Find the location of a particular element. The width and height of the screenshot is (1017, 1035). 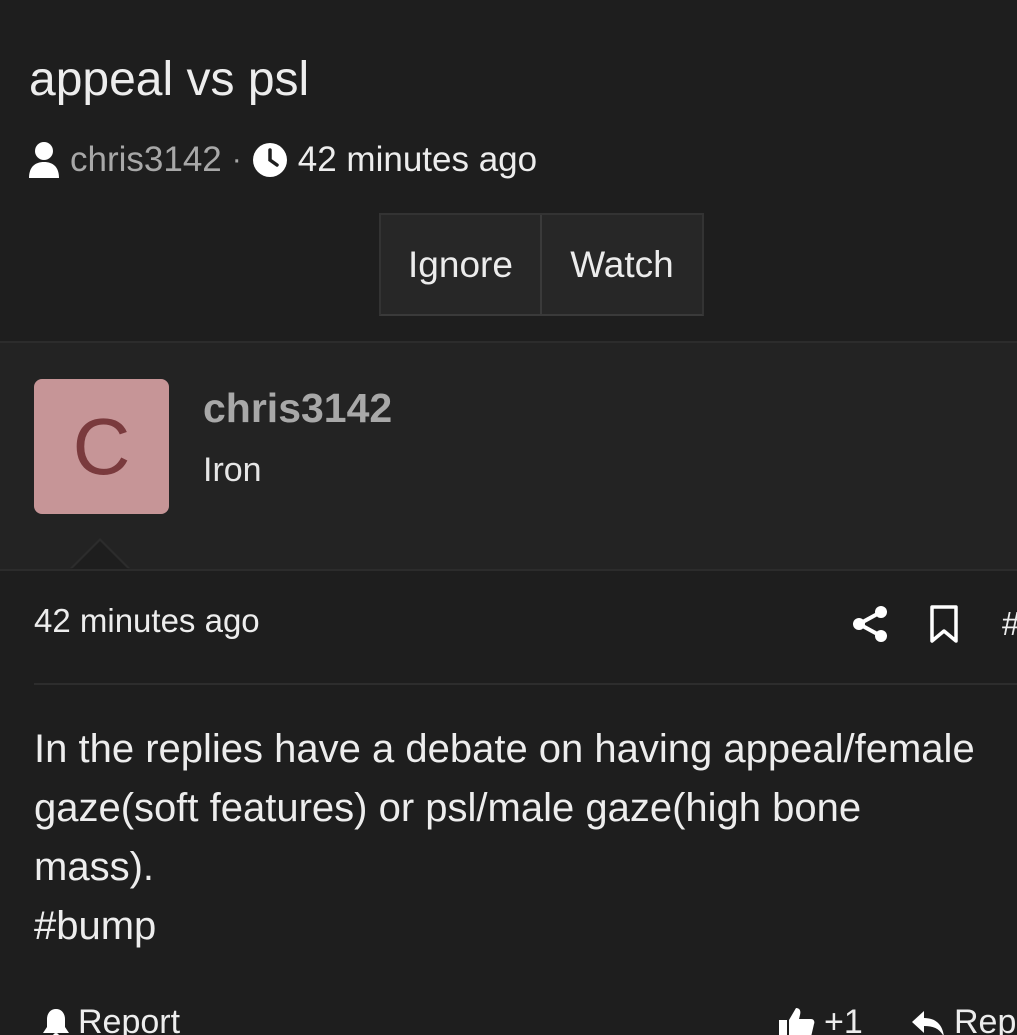

post-actions: # is located at coordinates (933, 624).